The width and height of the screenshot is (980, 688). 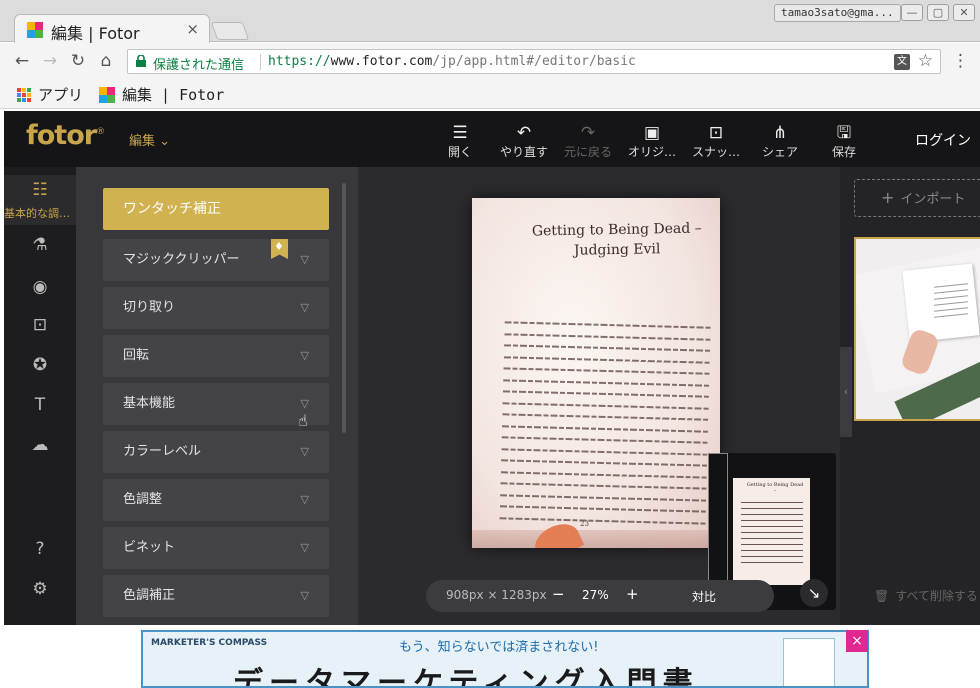 I want to click on photo-page-edge, so click(x=596, y=539).